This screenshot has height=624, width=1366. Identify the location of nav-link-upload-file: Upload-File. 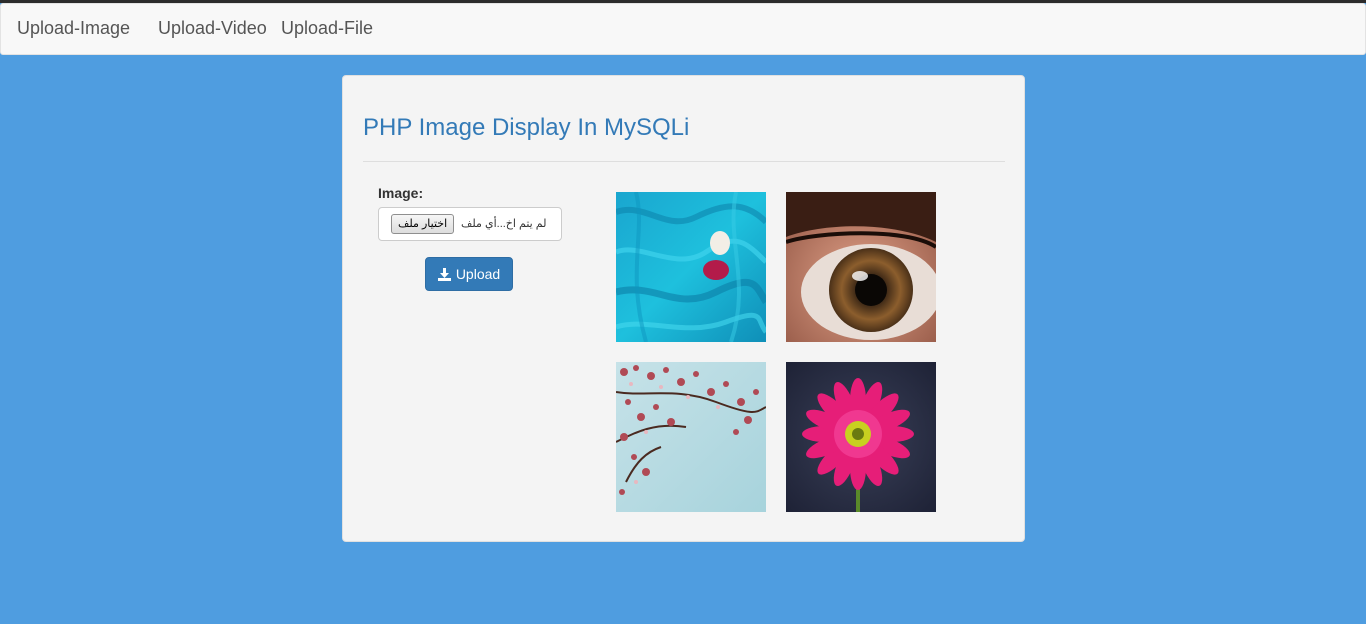
(327, 28).